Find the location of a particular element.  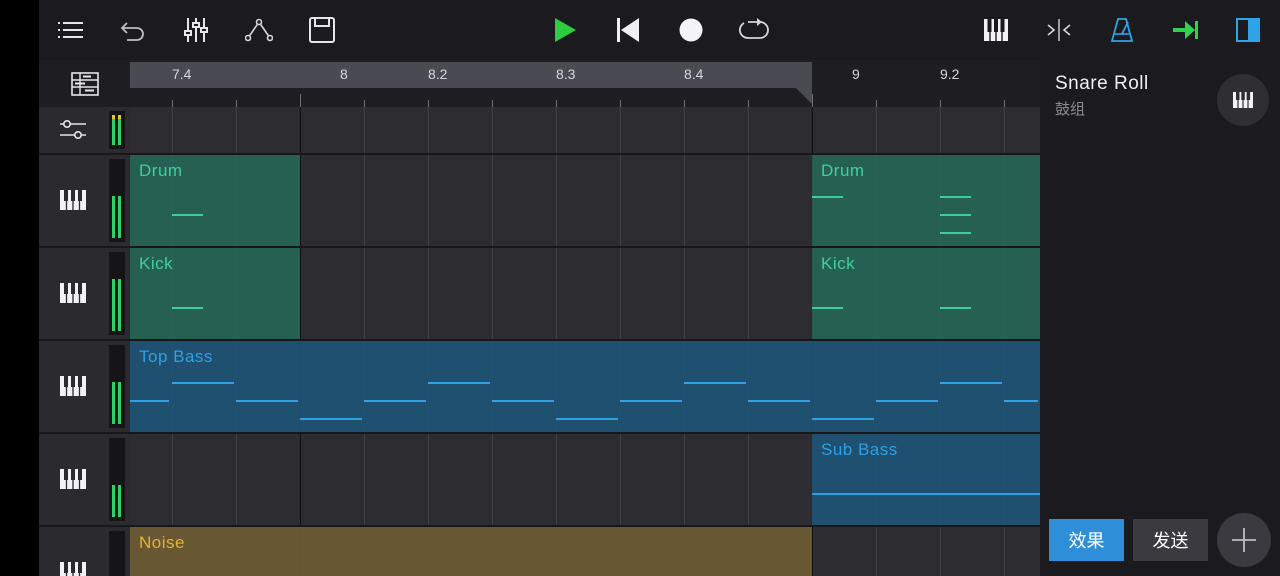

send-button: 发送 is located at coordinates (1170, 540).